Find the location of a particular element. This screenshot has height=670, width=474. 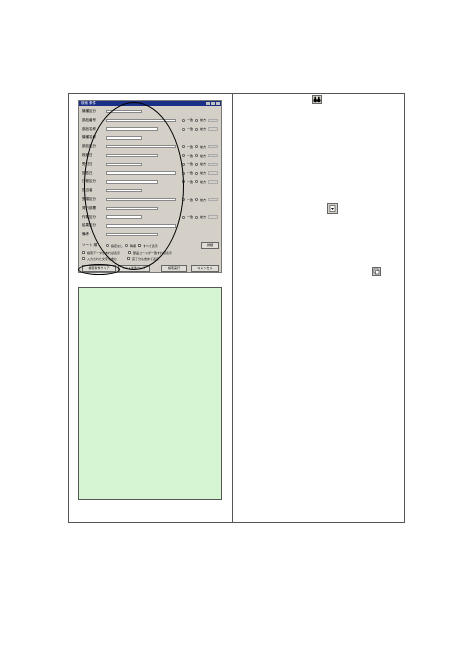

close-icon is located at coordinates (218, 103).